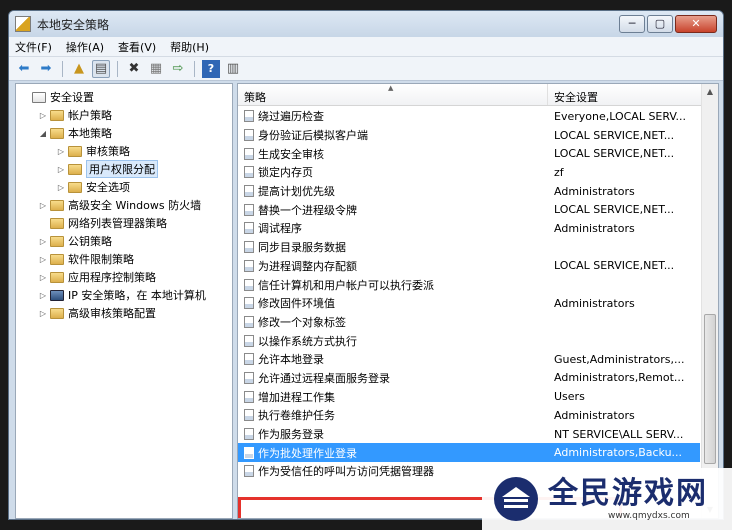  Describe the element at coordinates (211, 68) in the screenshot. I see `help-icon: ?` at that location.